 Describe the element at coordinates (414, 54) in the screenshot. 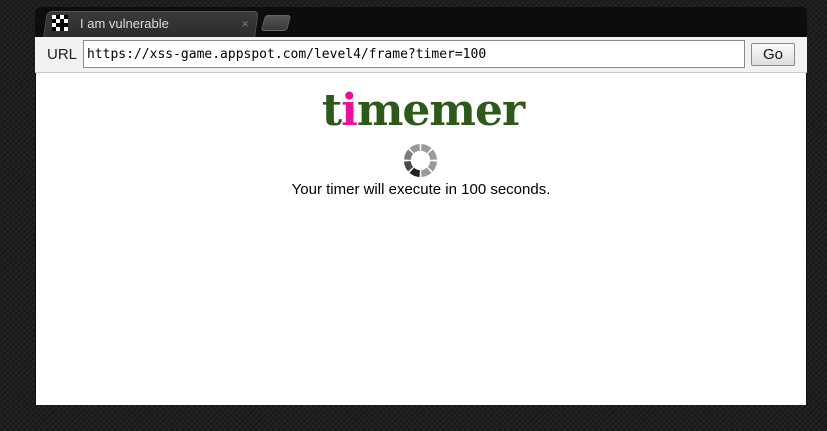

I see `url-input` at that location.